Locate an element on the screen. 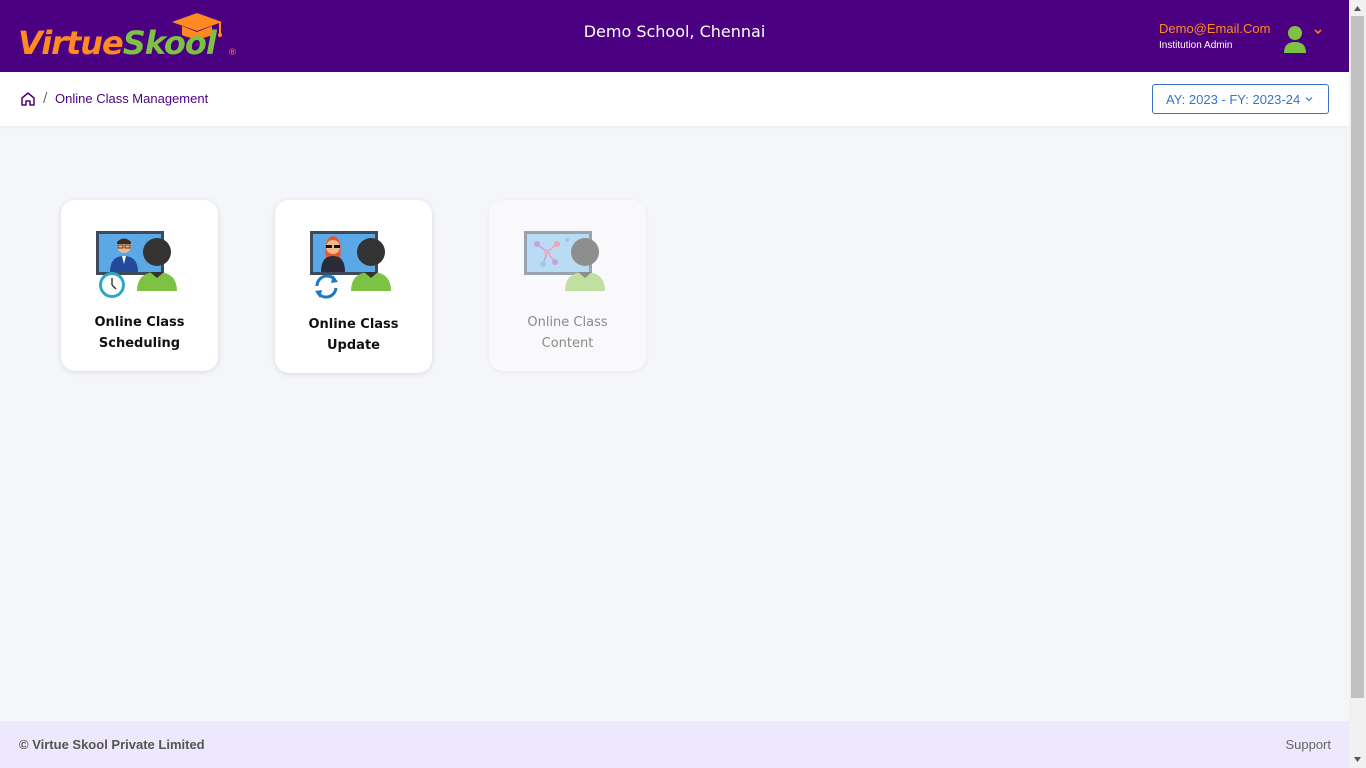 The height and width of the screenshot is (768, 1366). card-label: Online Class Update is located at coordinates (353, 335).